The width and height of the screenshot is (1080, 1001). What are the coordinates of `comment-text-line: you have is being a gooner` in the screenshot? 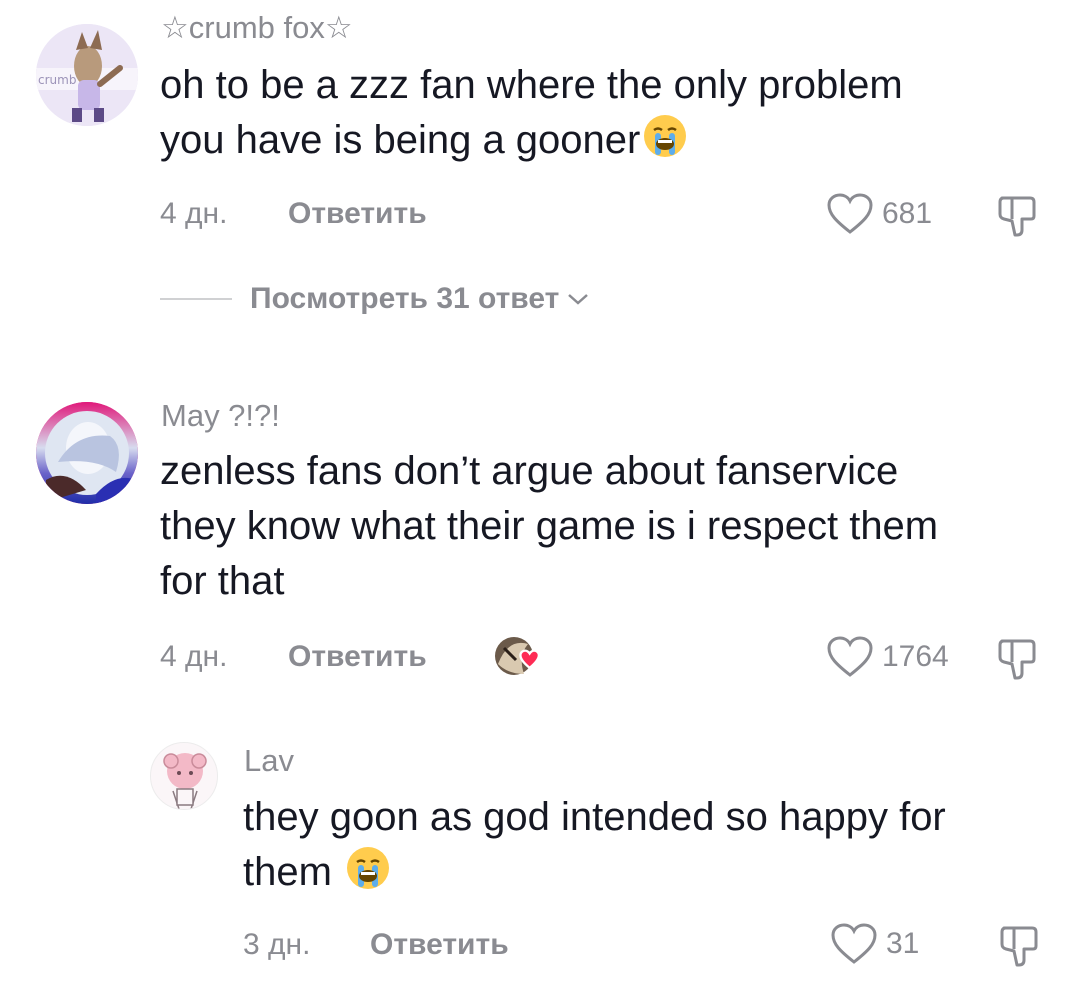 It's located at (600, 143).